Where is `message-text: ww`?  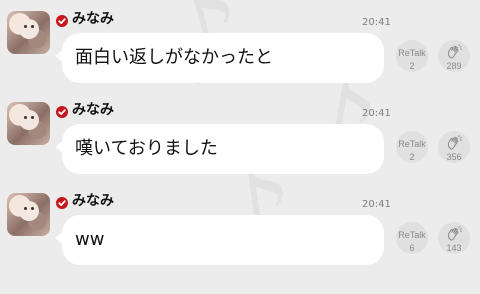 message-text: ww is located at coordinates (90, 239).